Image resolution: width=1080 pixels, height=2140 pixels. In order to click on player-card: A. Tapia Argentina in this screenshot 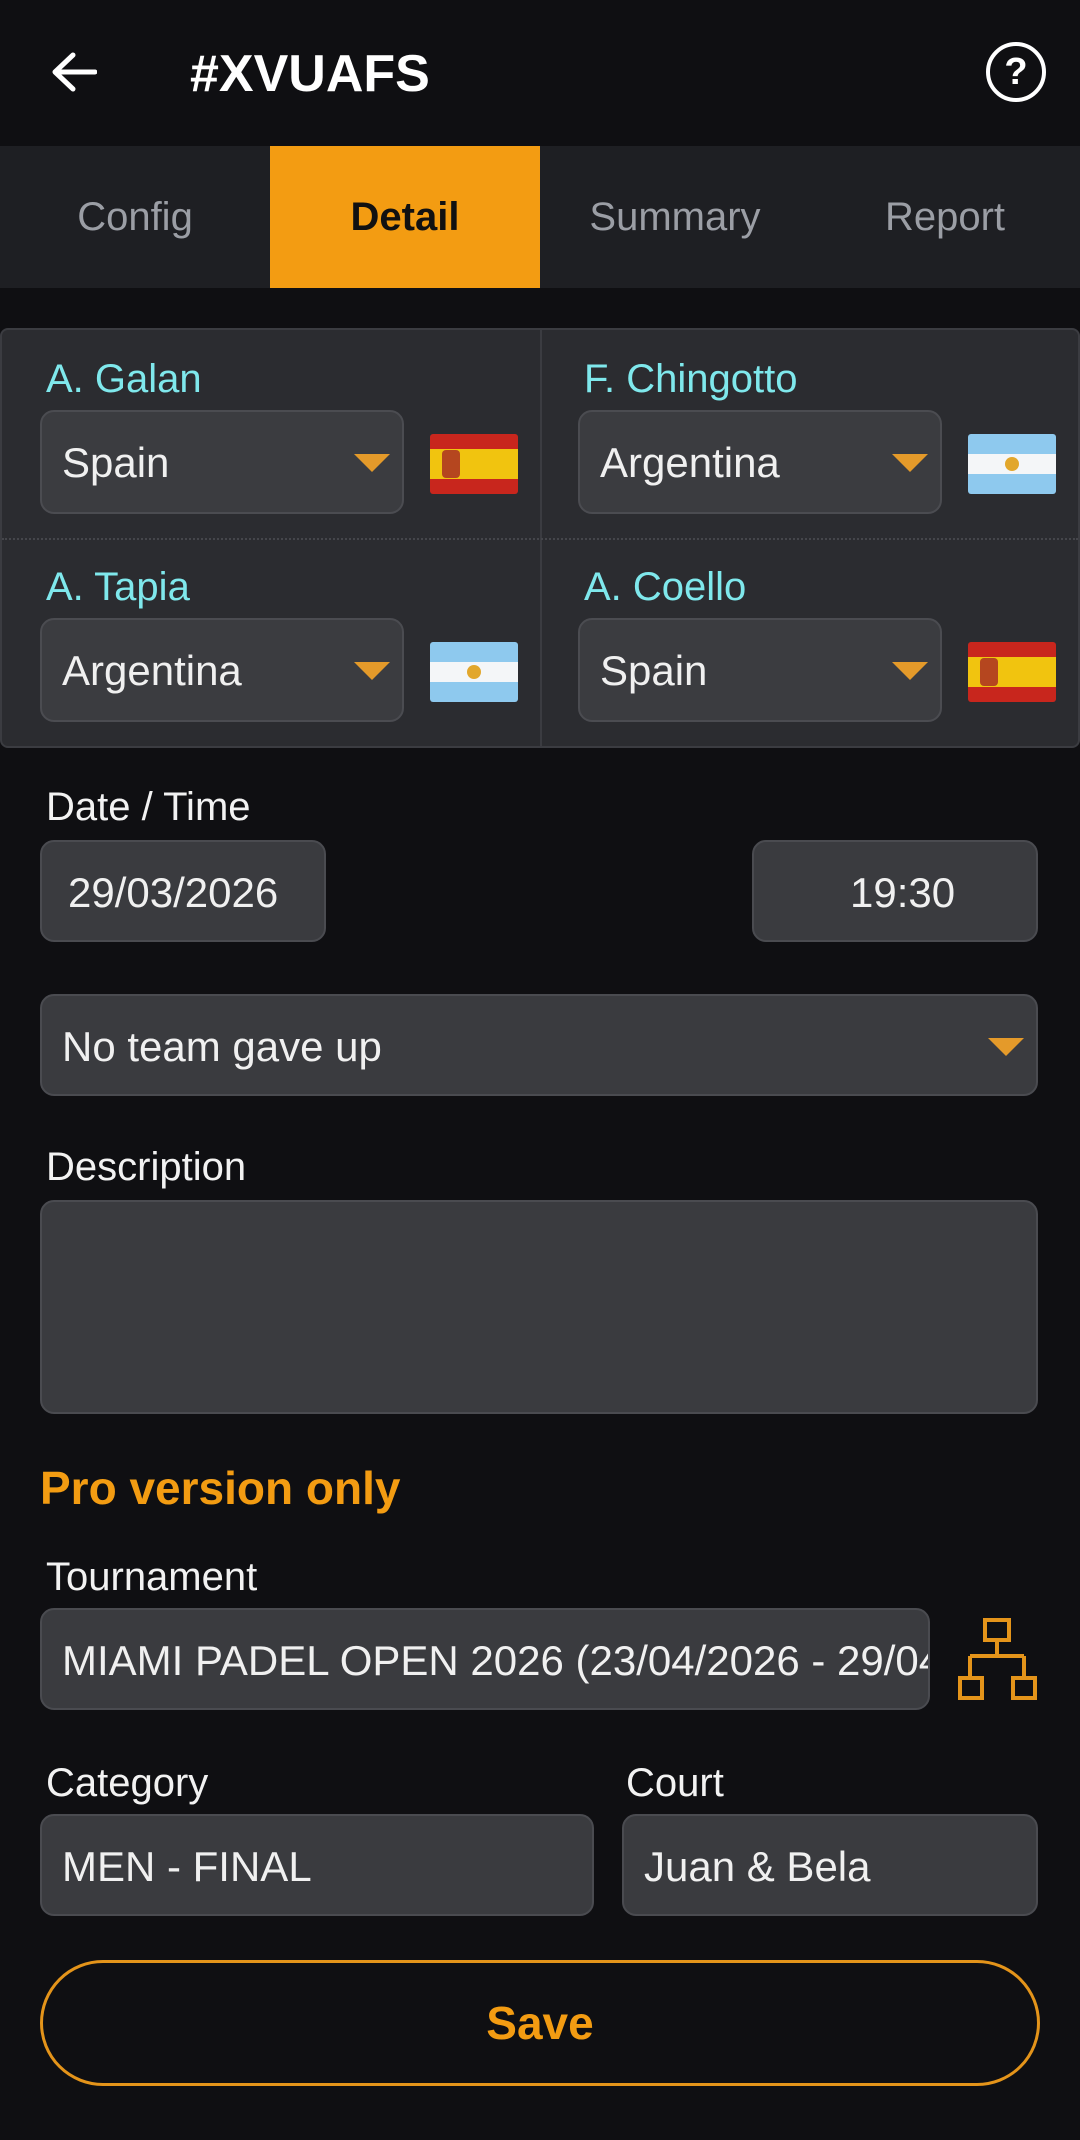, I will do `click(271, 642)`.